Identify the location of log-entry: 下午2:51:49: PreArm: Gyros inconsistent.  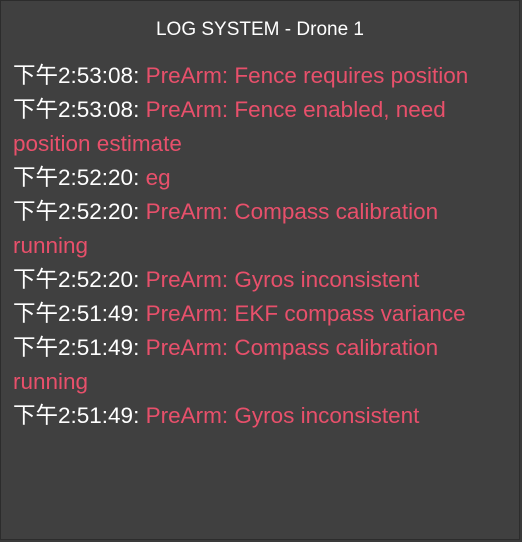
(260, 416).